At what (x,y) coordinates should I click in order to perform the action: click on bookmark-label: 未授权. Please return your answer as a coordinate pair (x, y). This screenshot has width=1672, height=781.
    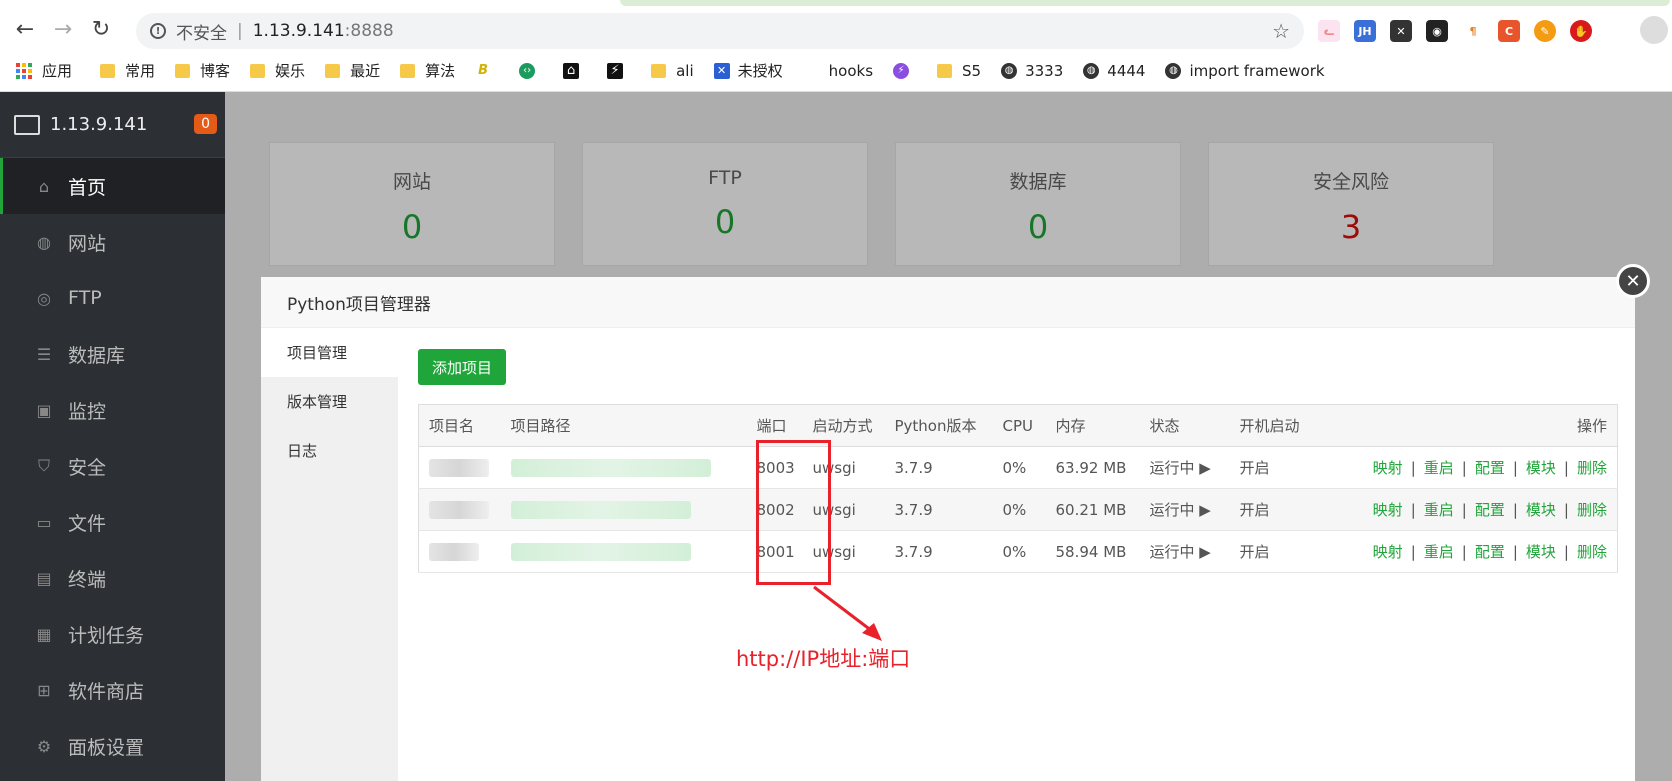
    Looking at the image, I should click on (760, 71).